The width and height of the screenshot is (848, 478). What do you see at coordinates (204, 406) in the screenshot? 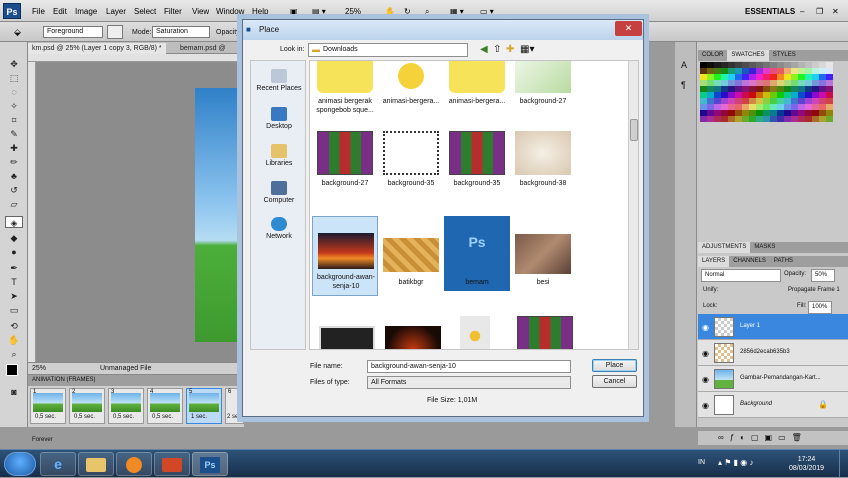
I see `animation-frame-selected: 51 sec.` at bounding box center [204, 406].